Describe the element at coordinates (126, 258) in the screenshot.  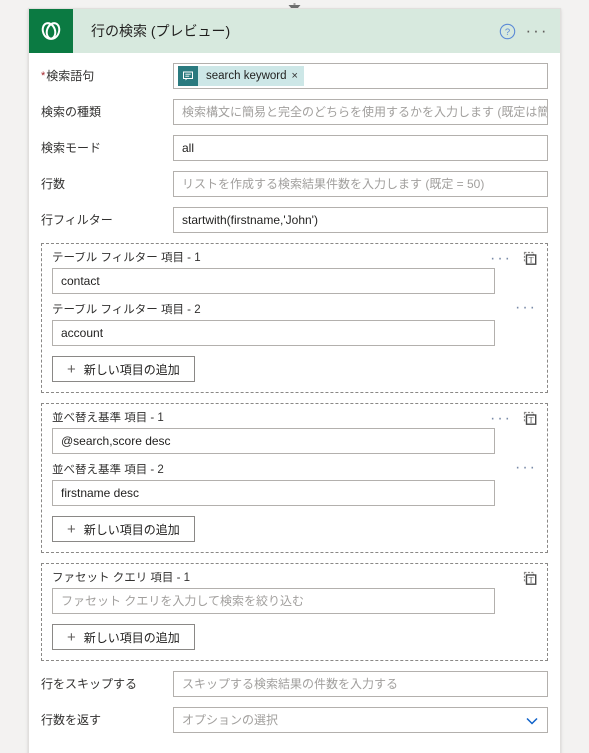
I see `table-filter-item-1-label: テーブル フィルター 項目 - 1` at that location.